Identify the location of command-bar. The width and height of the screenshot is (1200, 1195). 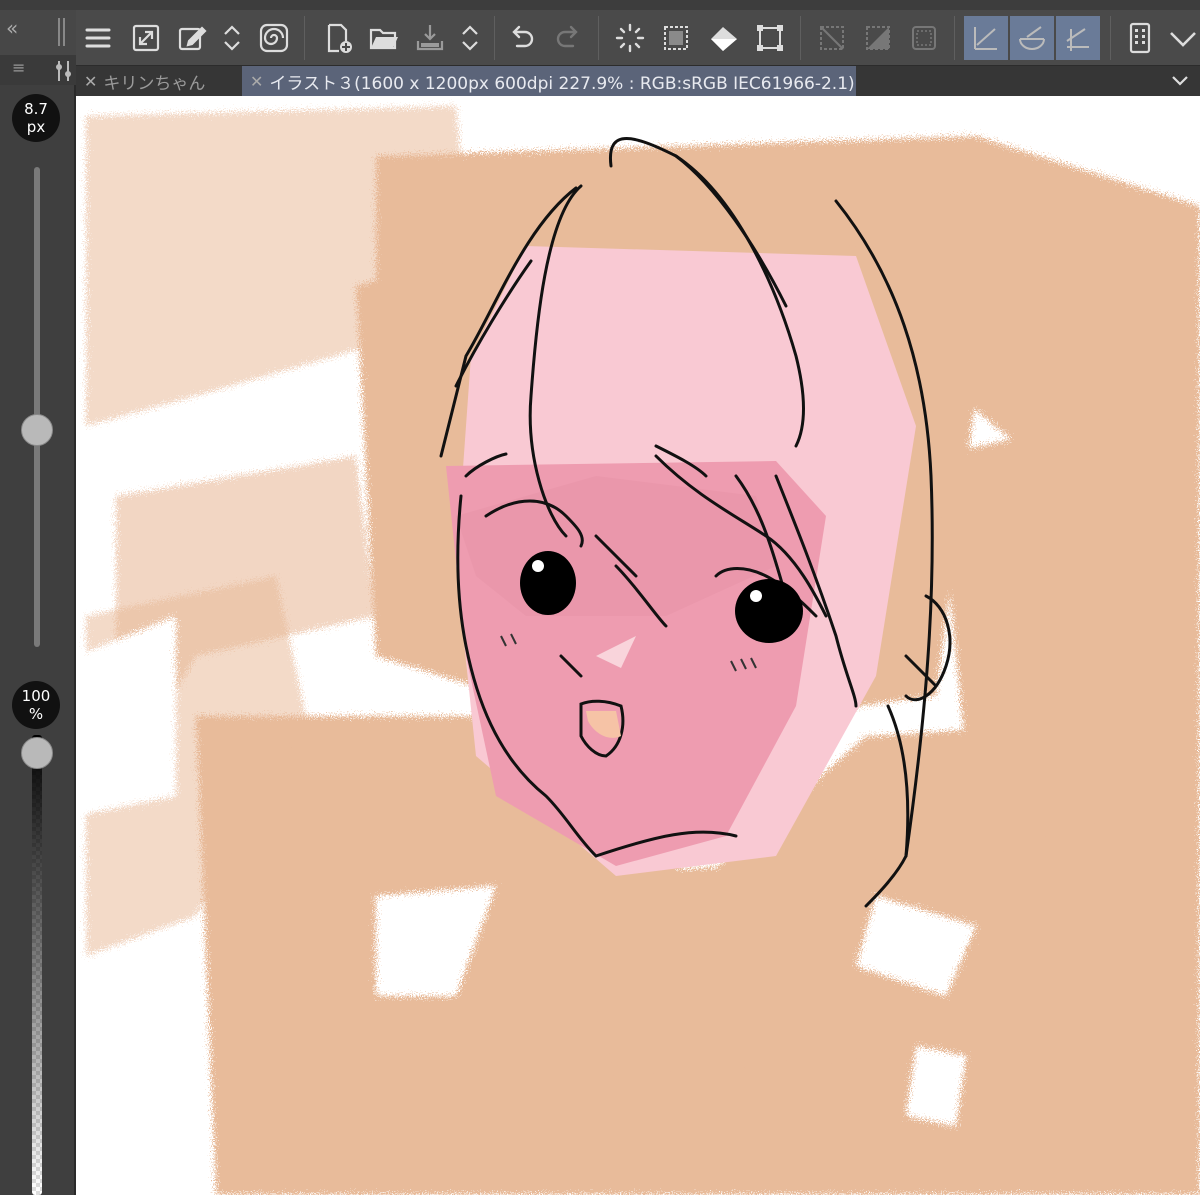
(638, 38).